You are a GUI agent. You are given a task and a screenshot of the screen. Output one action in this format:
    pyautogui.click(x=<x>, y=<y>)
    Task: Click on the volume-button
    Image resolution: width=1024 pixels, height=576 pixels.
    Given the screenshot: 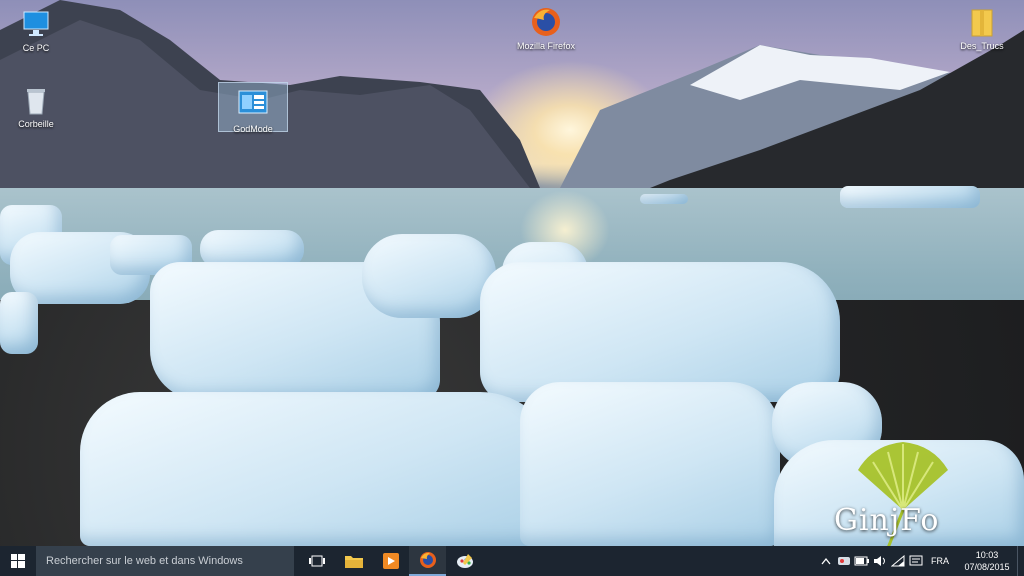 What is the action you would take?
    pyautogui.click(x=880, y=561)
    